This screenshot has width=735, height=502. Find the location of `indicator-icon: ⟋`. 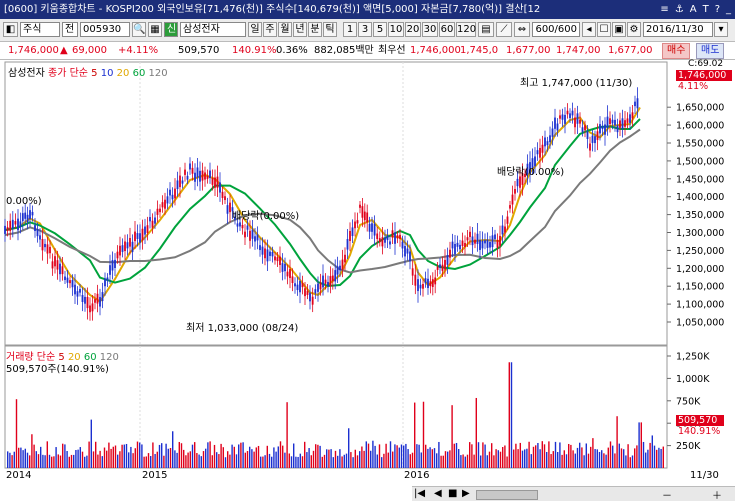

indicator-icon: ⟋ is located at coordinates (504, 29).